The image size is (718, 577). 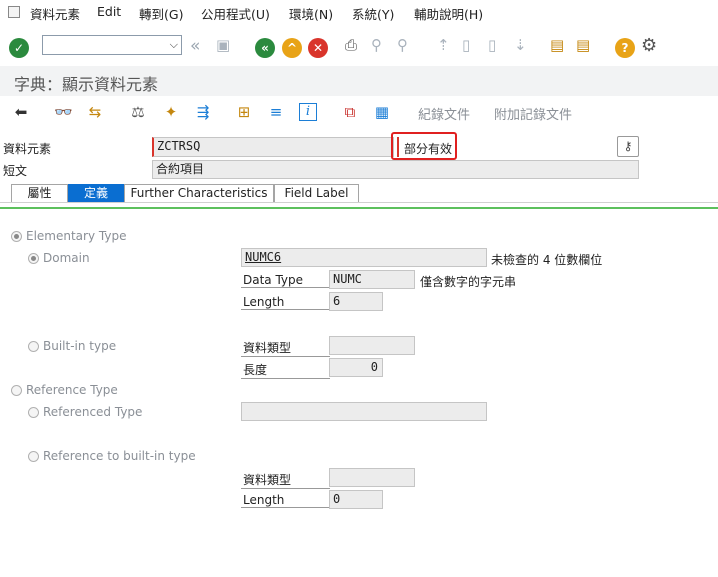 What do you see at coordinates (372, 345) in the screenshot?
I see `builtin-datatype-field` at bounding box center [372, 345].